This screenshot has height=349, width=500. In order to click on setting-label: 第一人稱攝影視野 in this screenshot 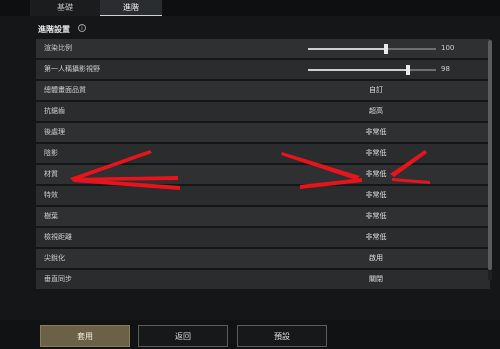, I will do `click(72, 69)`.